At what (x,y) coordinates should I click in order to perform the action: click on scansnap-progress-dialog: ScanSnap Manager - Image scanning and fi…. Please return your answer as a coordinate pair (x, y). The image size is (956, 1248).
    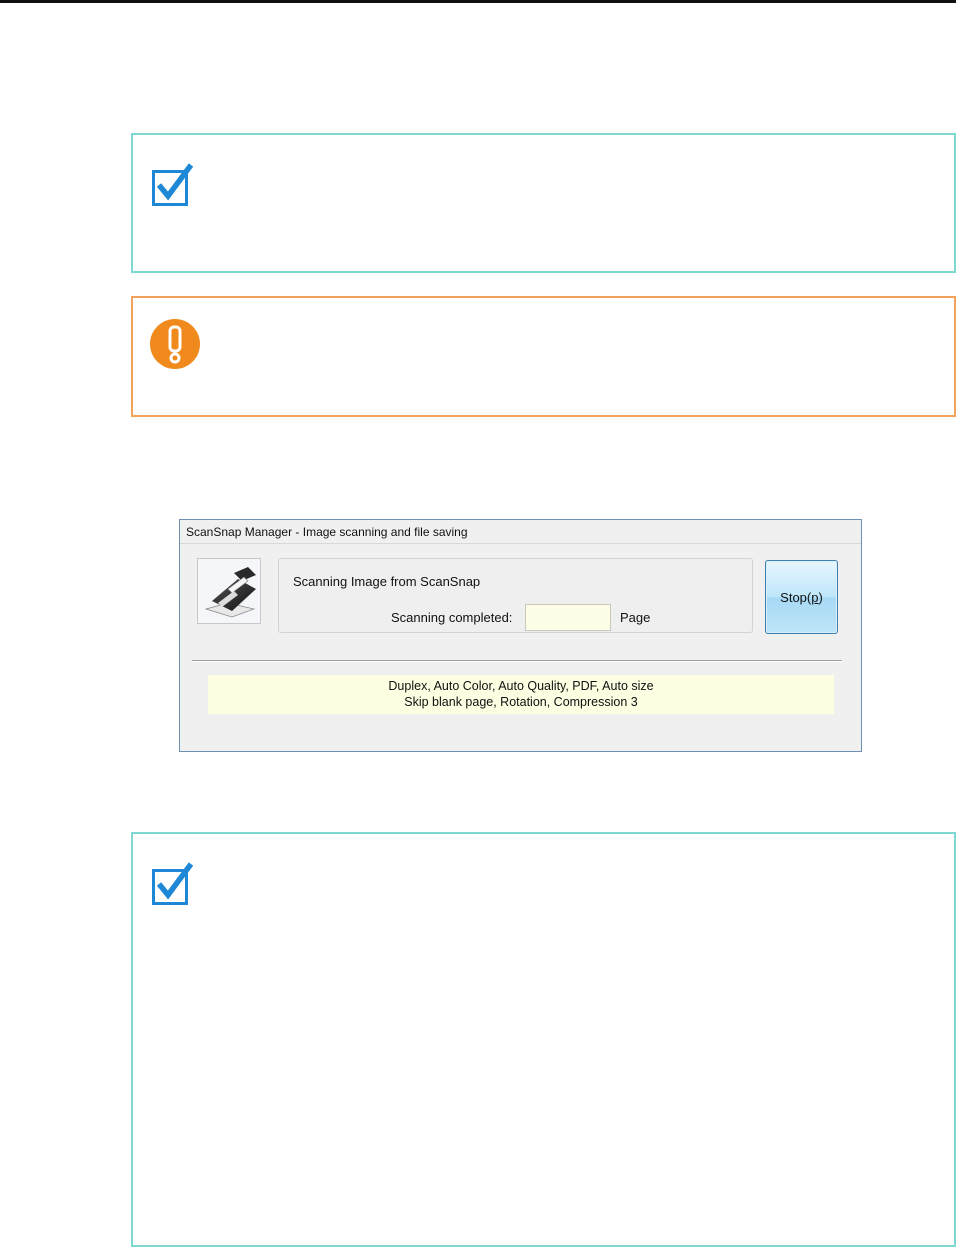
    Looking at the image, I should click on (520, 635).